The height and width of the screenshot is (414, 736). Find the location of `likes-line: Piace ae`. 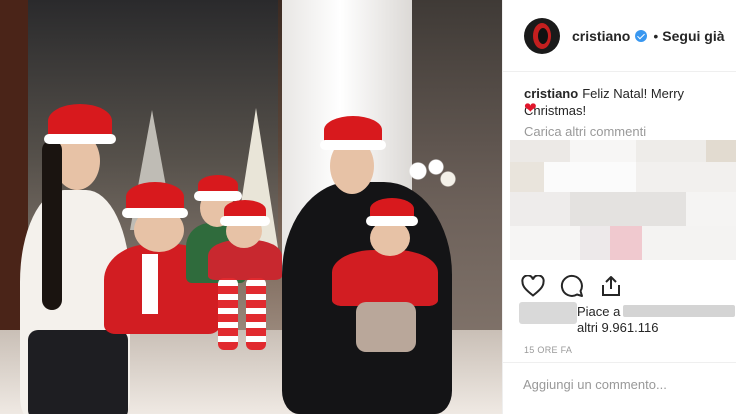

likes-line: Piace ae is located at coordinates (656, 312).